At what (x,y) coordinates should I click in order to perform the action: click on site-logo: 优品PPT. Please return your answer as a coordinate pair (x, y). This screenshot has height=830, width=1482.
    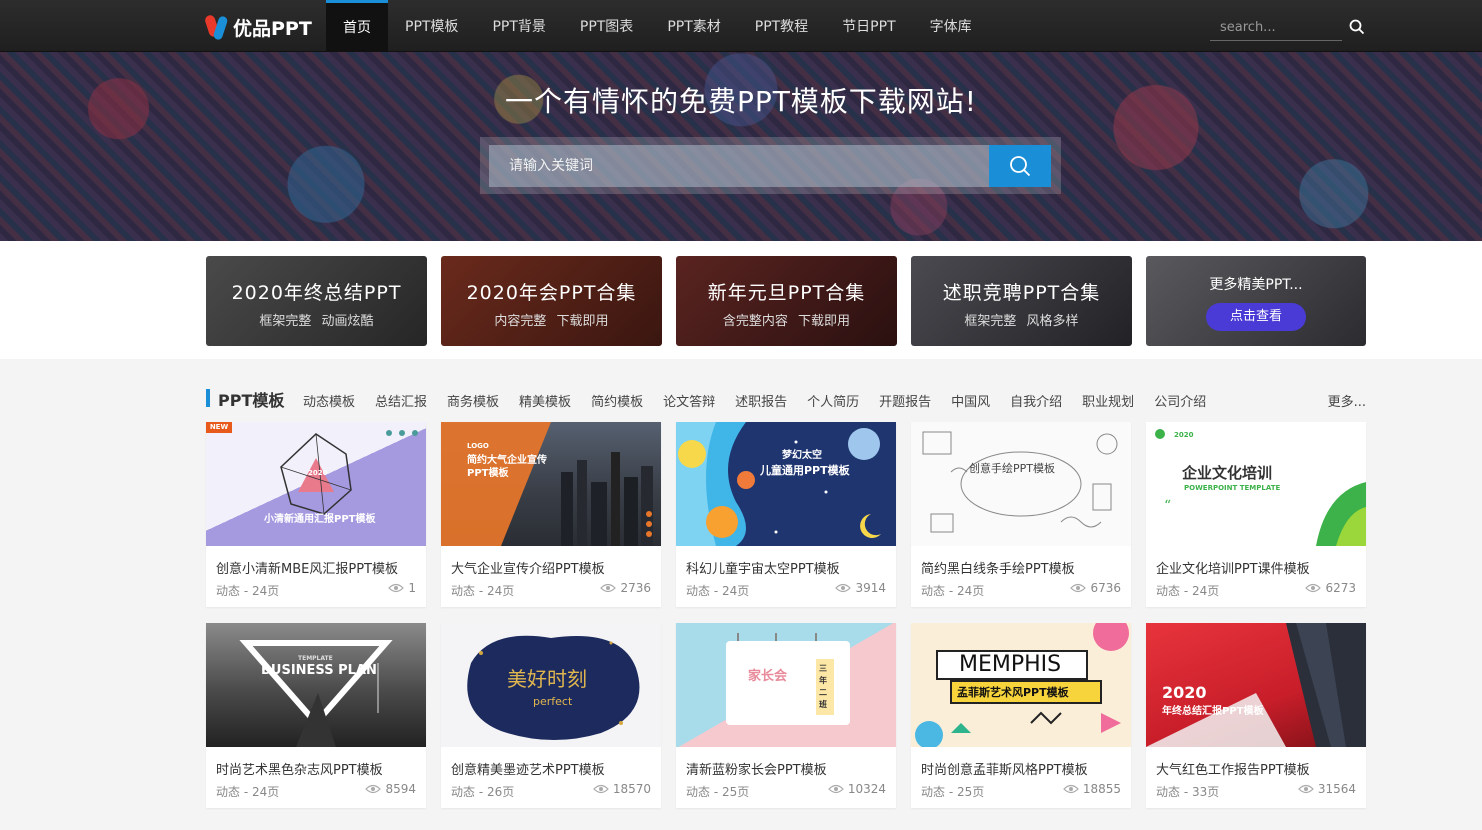
    Looking at the image, I should click on (257, 27).